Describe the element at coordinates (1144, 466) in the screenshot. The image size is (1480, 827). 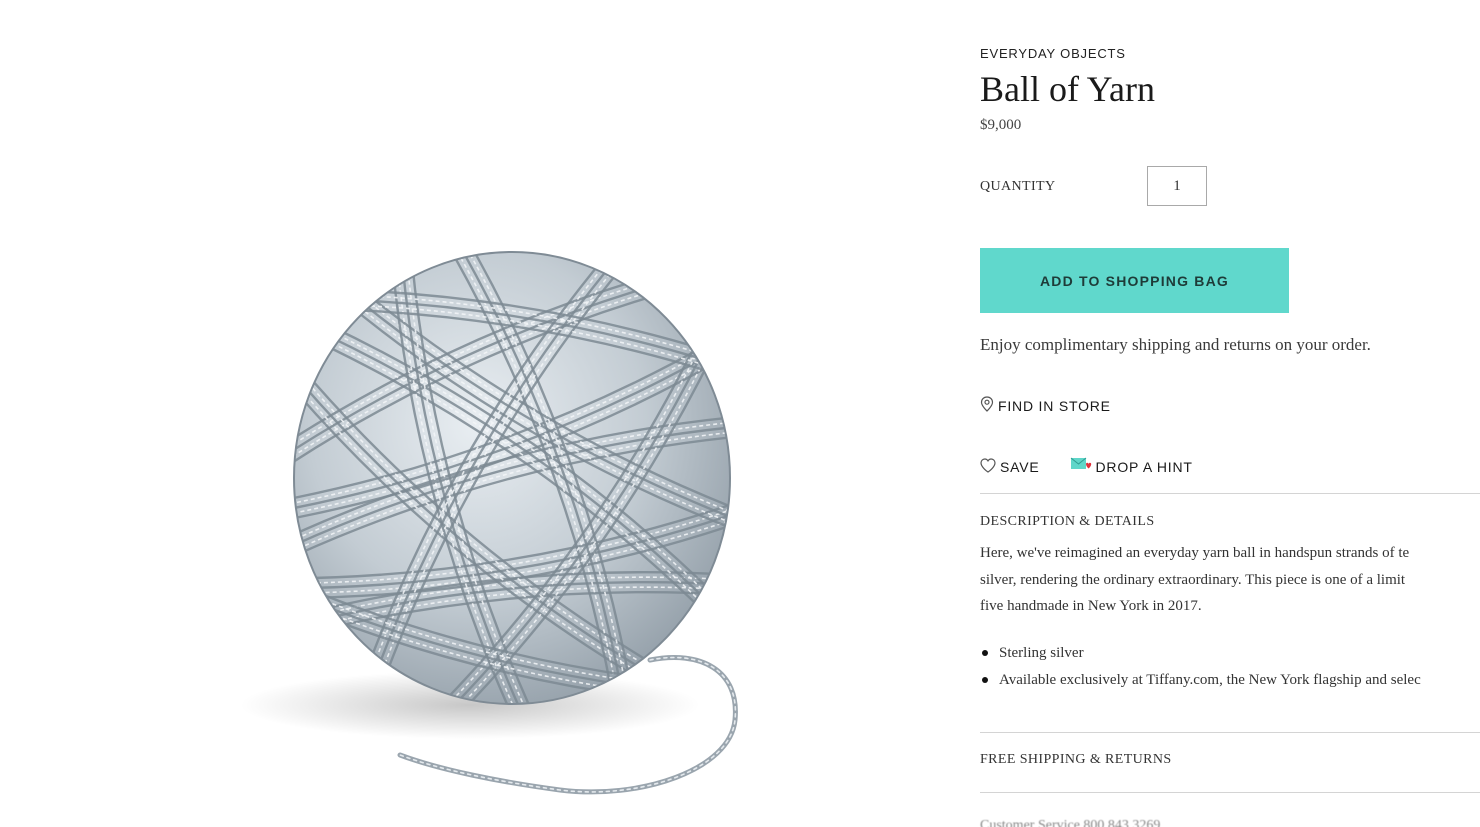
I see `drop-a-hint-label: DROP A HINT` at that location.